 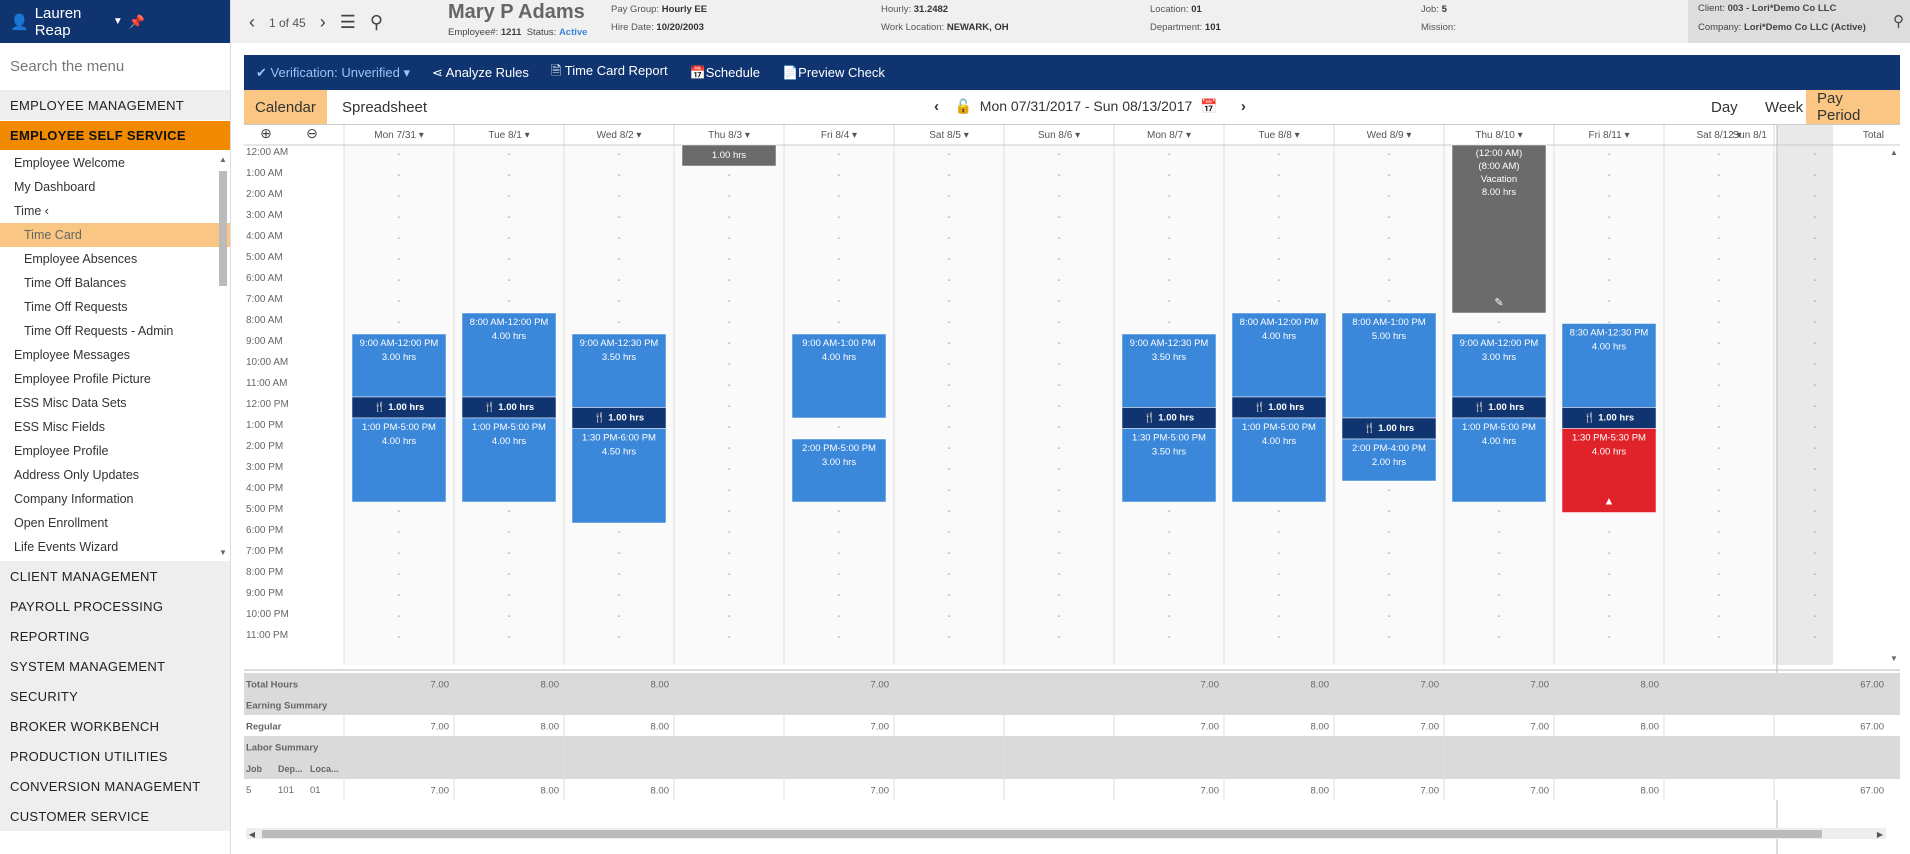 I want to click on submenu-item: Time Off Requests, so click(x=115, y=307).